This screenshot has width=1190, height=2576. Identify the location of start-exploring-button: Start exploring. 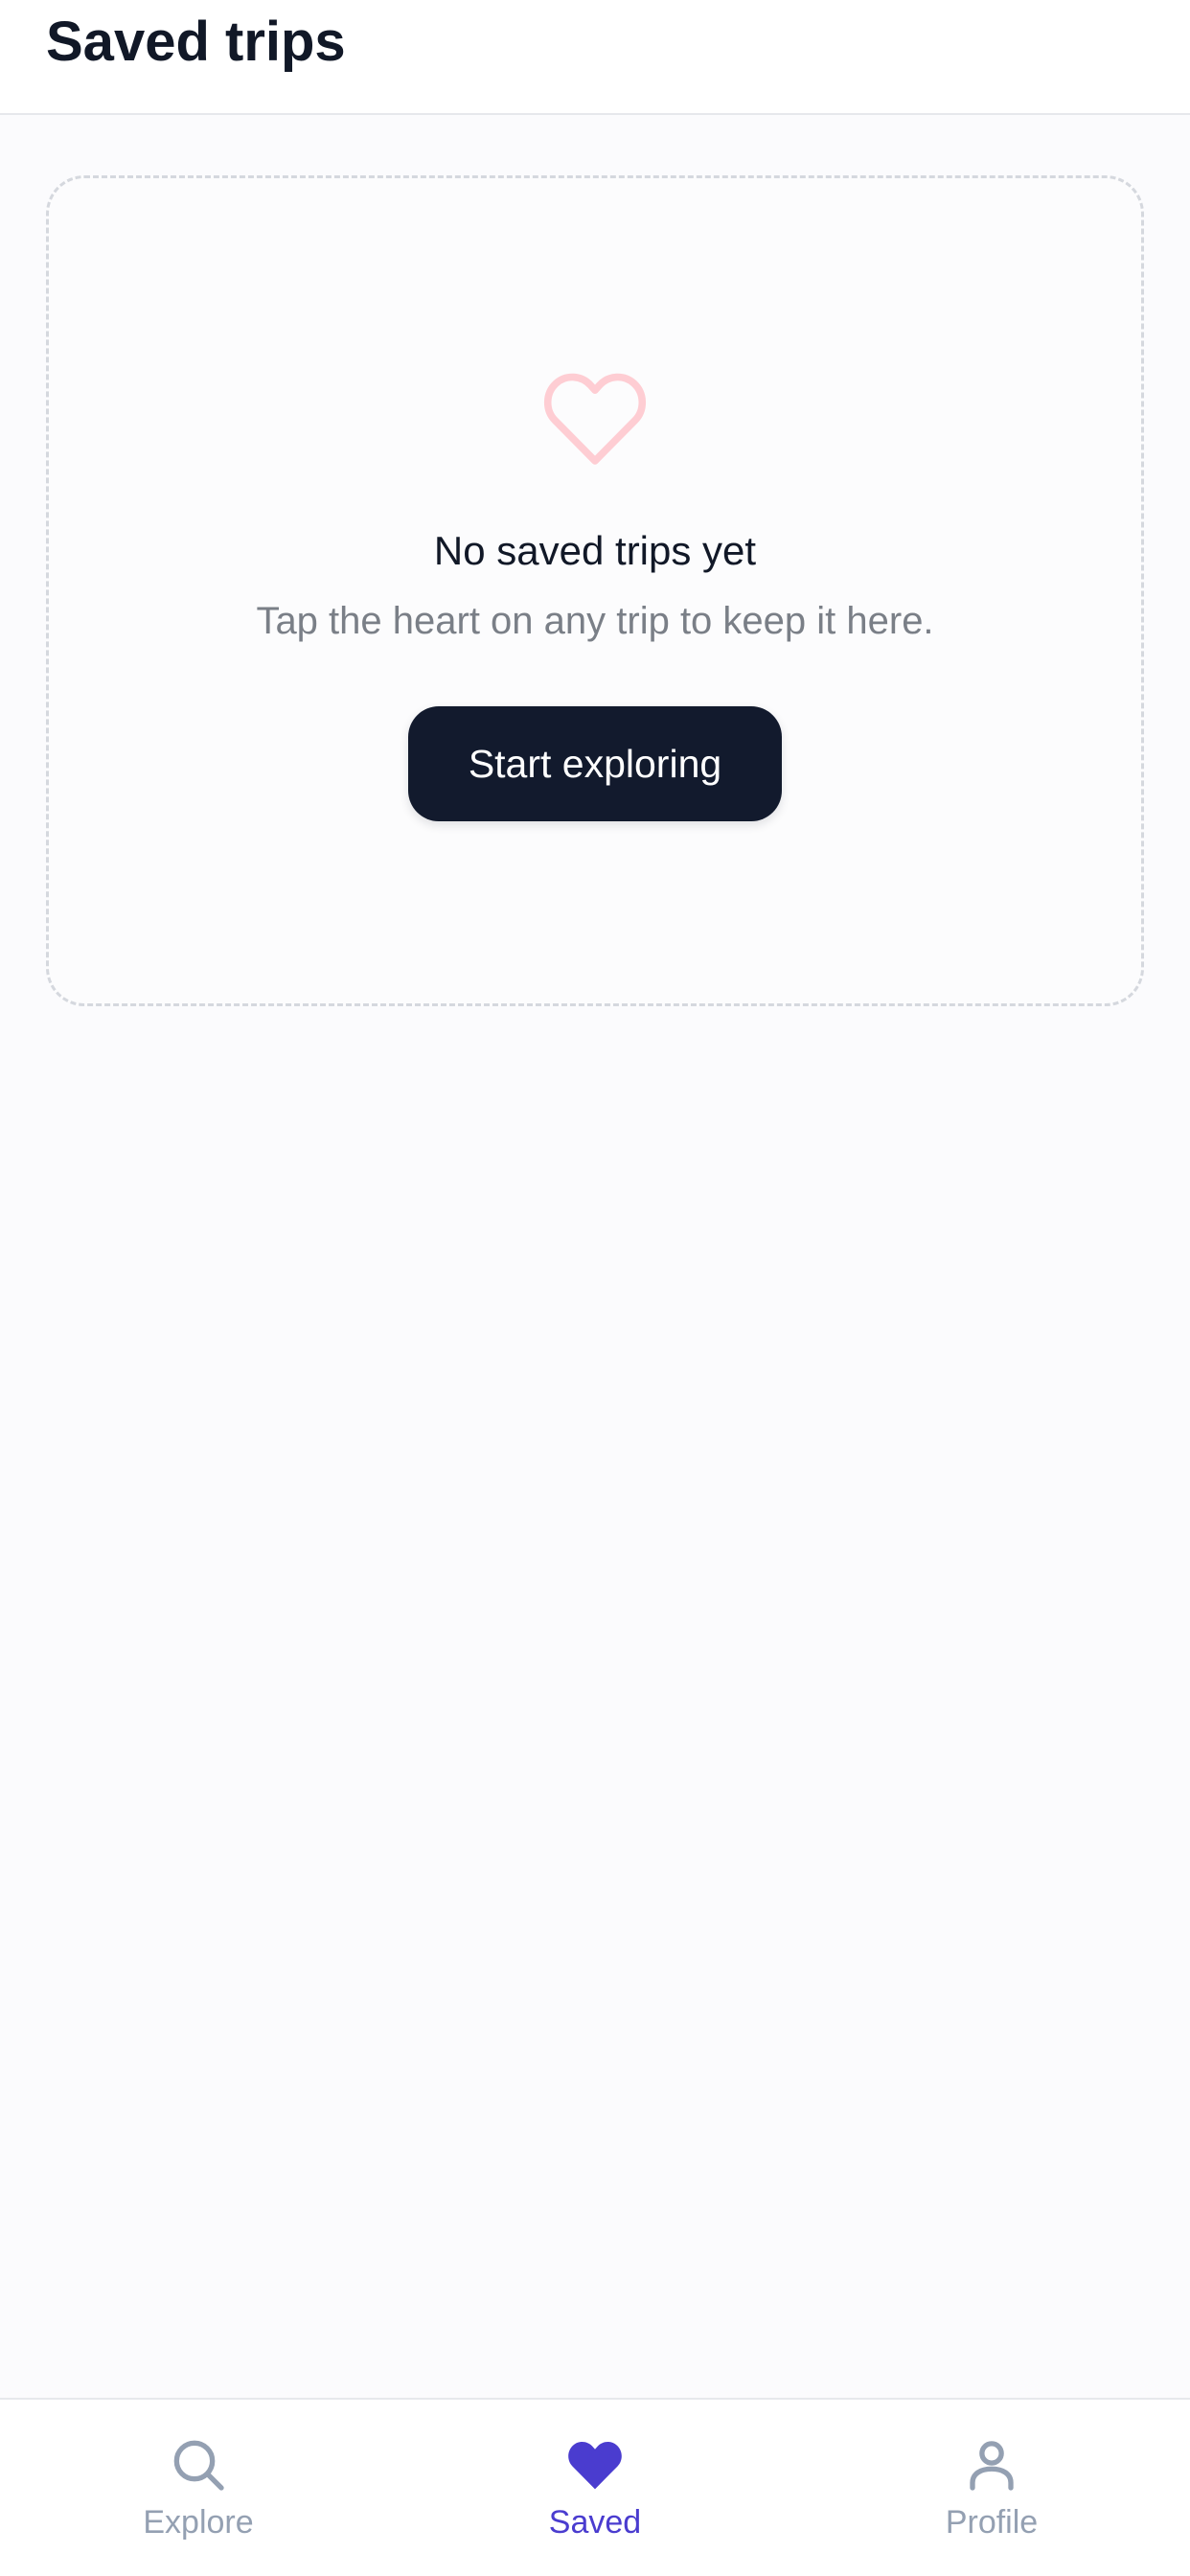
(595, 763).